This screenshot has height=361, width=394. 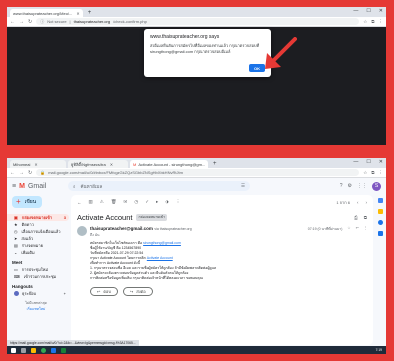 What do you see at coordinates (36, 309) in the screenshot?
I see `start-chat-link: เริ่มแชทใหม่` at bounding box center [36, 309].